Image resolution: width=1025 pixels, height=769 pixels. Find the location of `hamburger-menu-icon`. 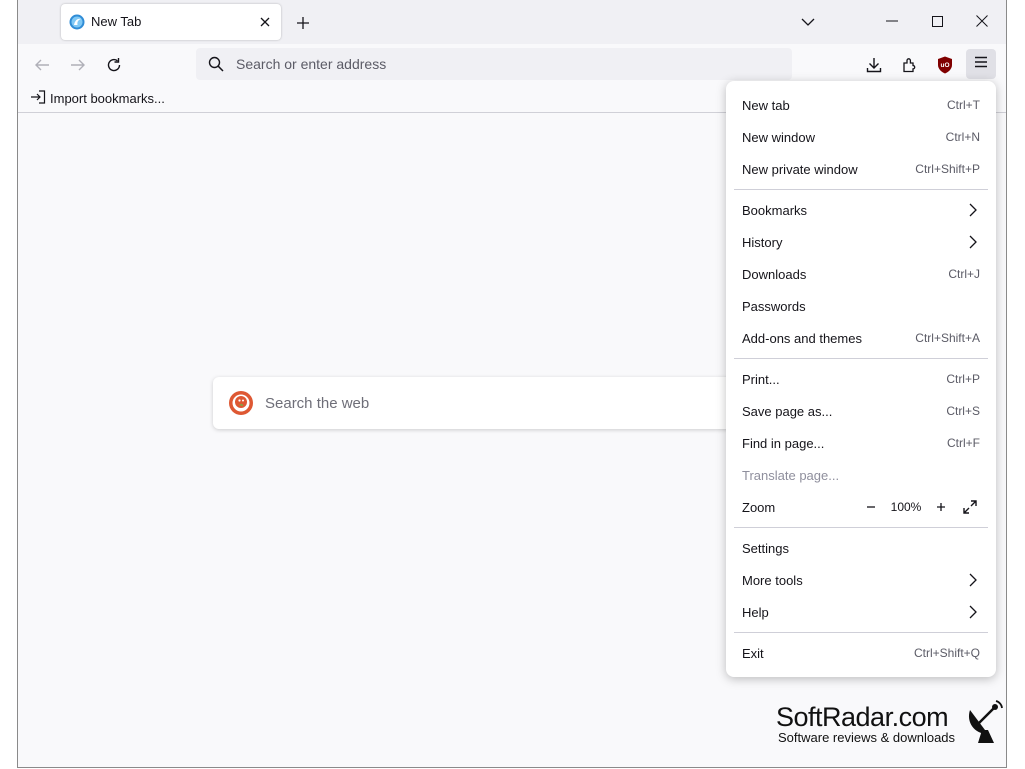

hamburger-menu-icon is located at coordinates (981, 64).